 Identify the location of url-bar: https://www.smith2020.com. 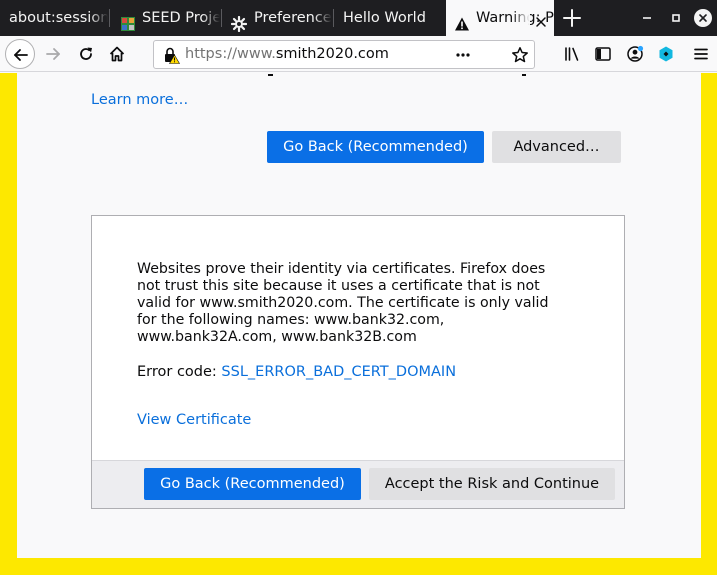
(344, 54).